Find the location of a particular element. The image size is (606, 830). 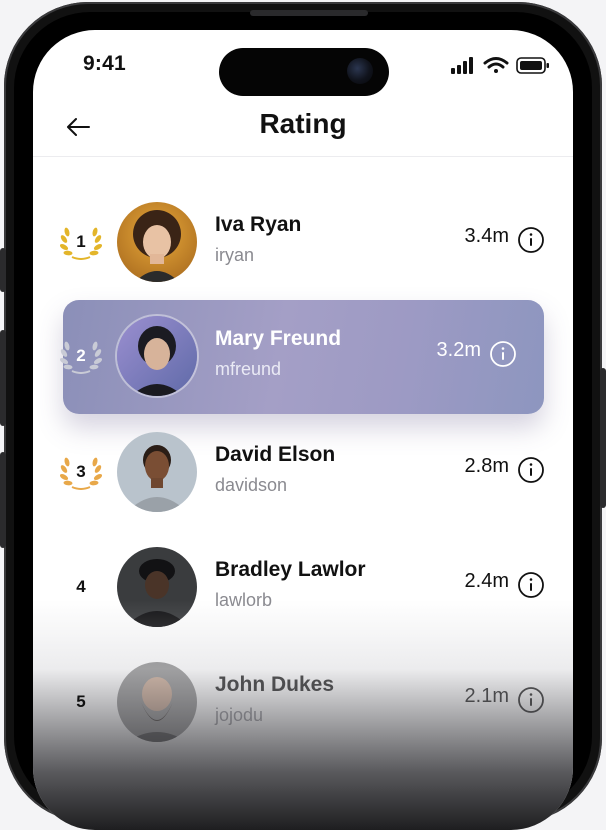

phone-action-button is located at coordinates (3, 270).